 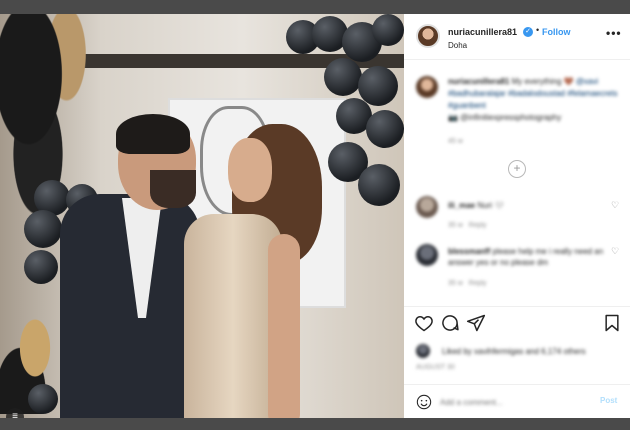 I want to click on post-header: nuriacunillera81 ✓ • Follow Doha •••, so click(x=517, y=37).